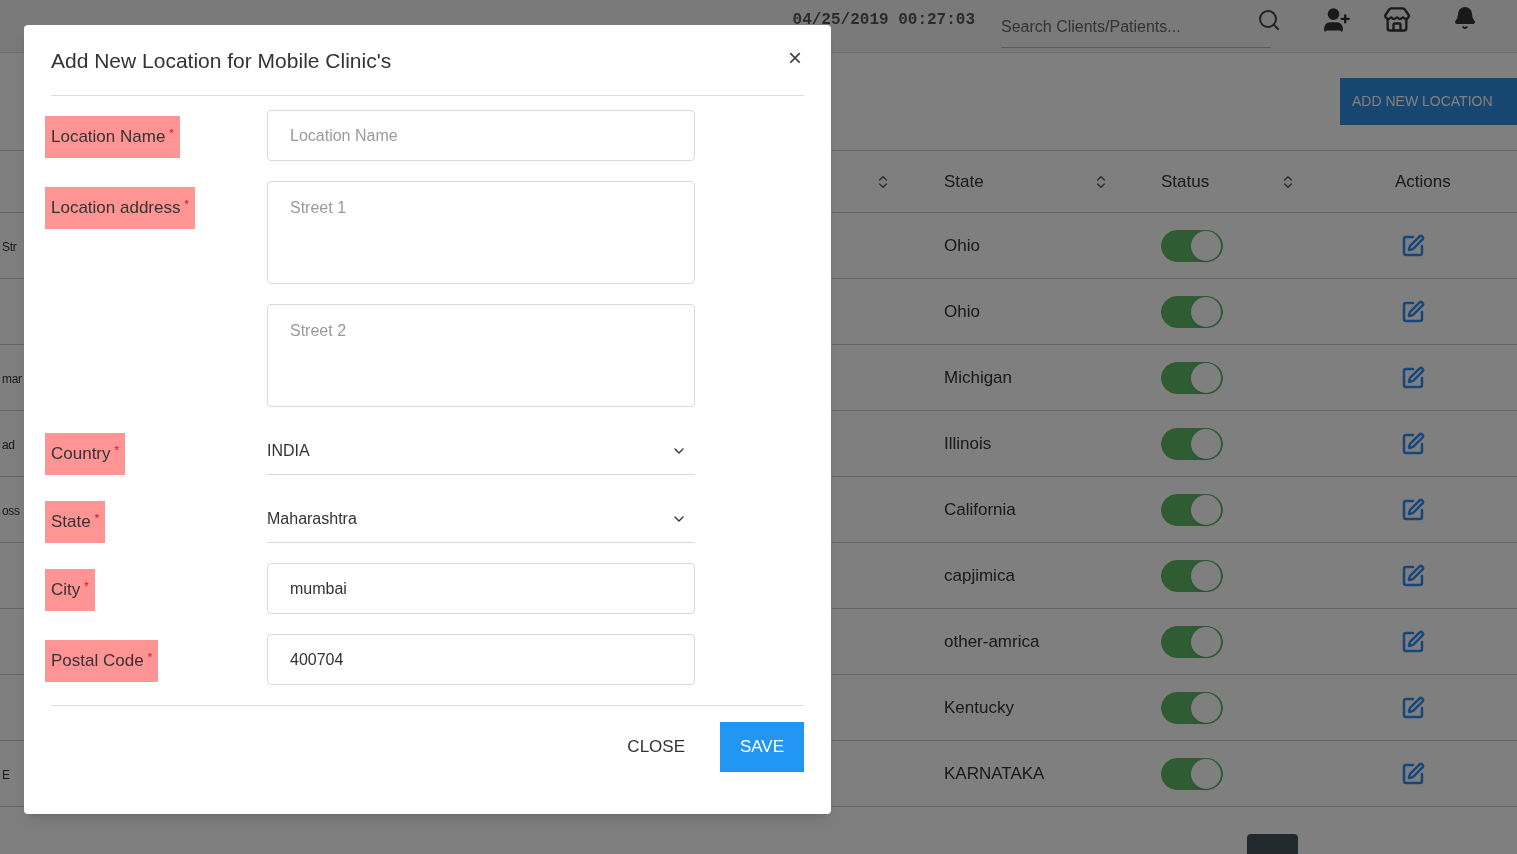  Describe the element at coordinates (968, 443) in the screenshot. I see `table-cell-text: Illinois` at that location.